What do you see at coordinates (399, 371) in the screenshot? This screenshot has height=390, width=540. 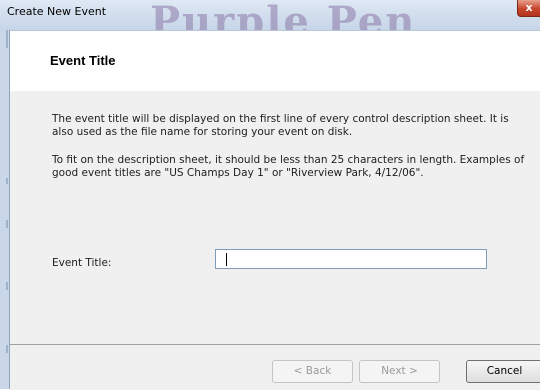 I see `next-button: Next >` at bounding box center [399, 371].